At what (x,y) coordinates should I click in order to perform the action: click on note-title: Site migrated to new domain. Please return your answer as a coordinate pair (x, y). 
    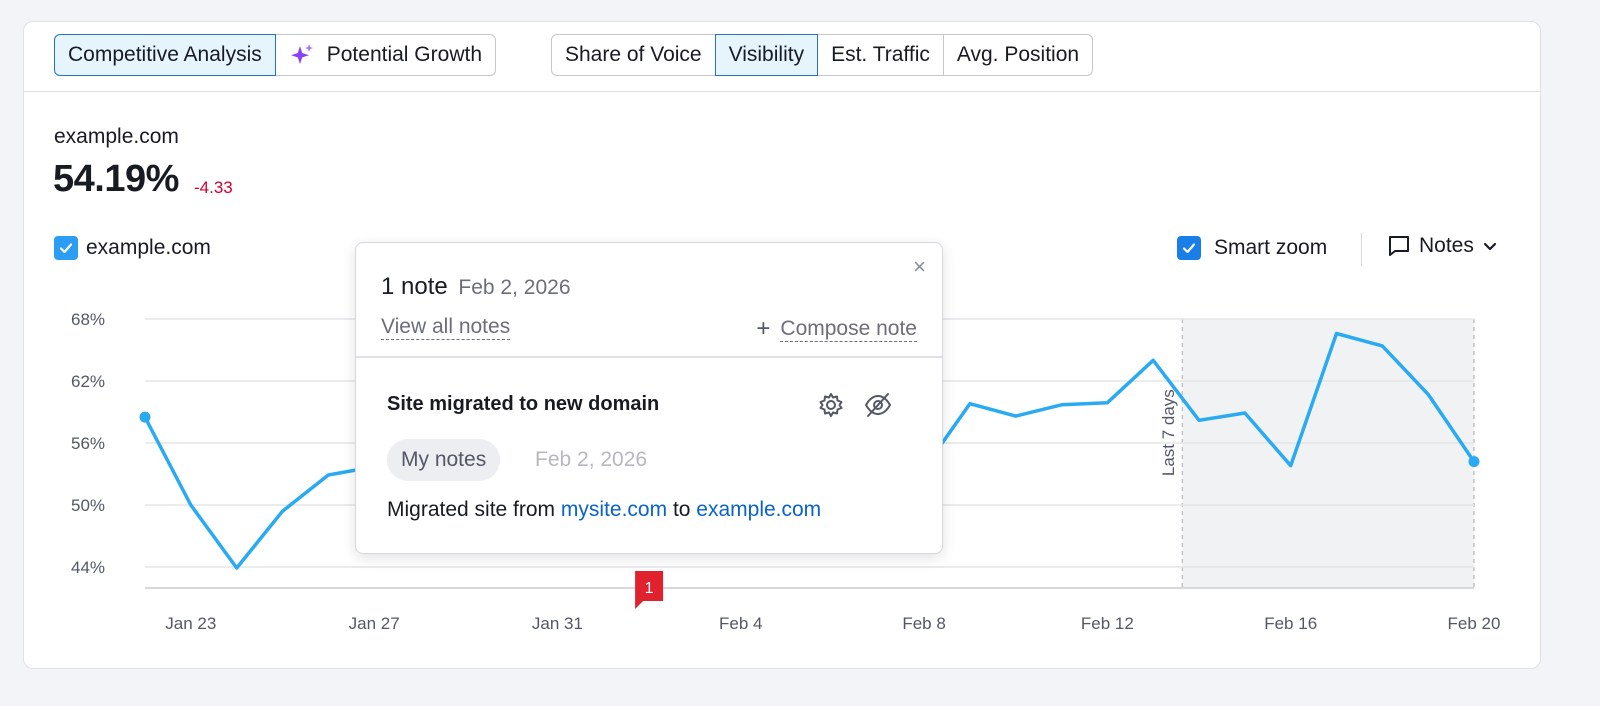
    Looking at the image, I should click on (523, 404).